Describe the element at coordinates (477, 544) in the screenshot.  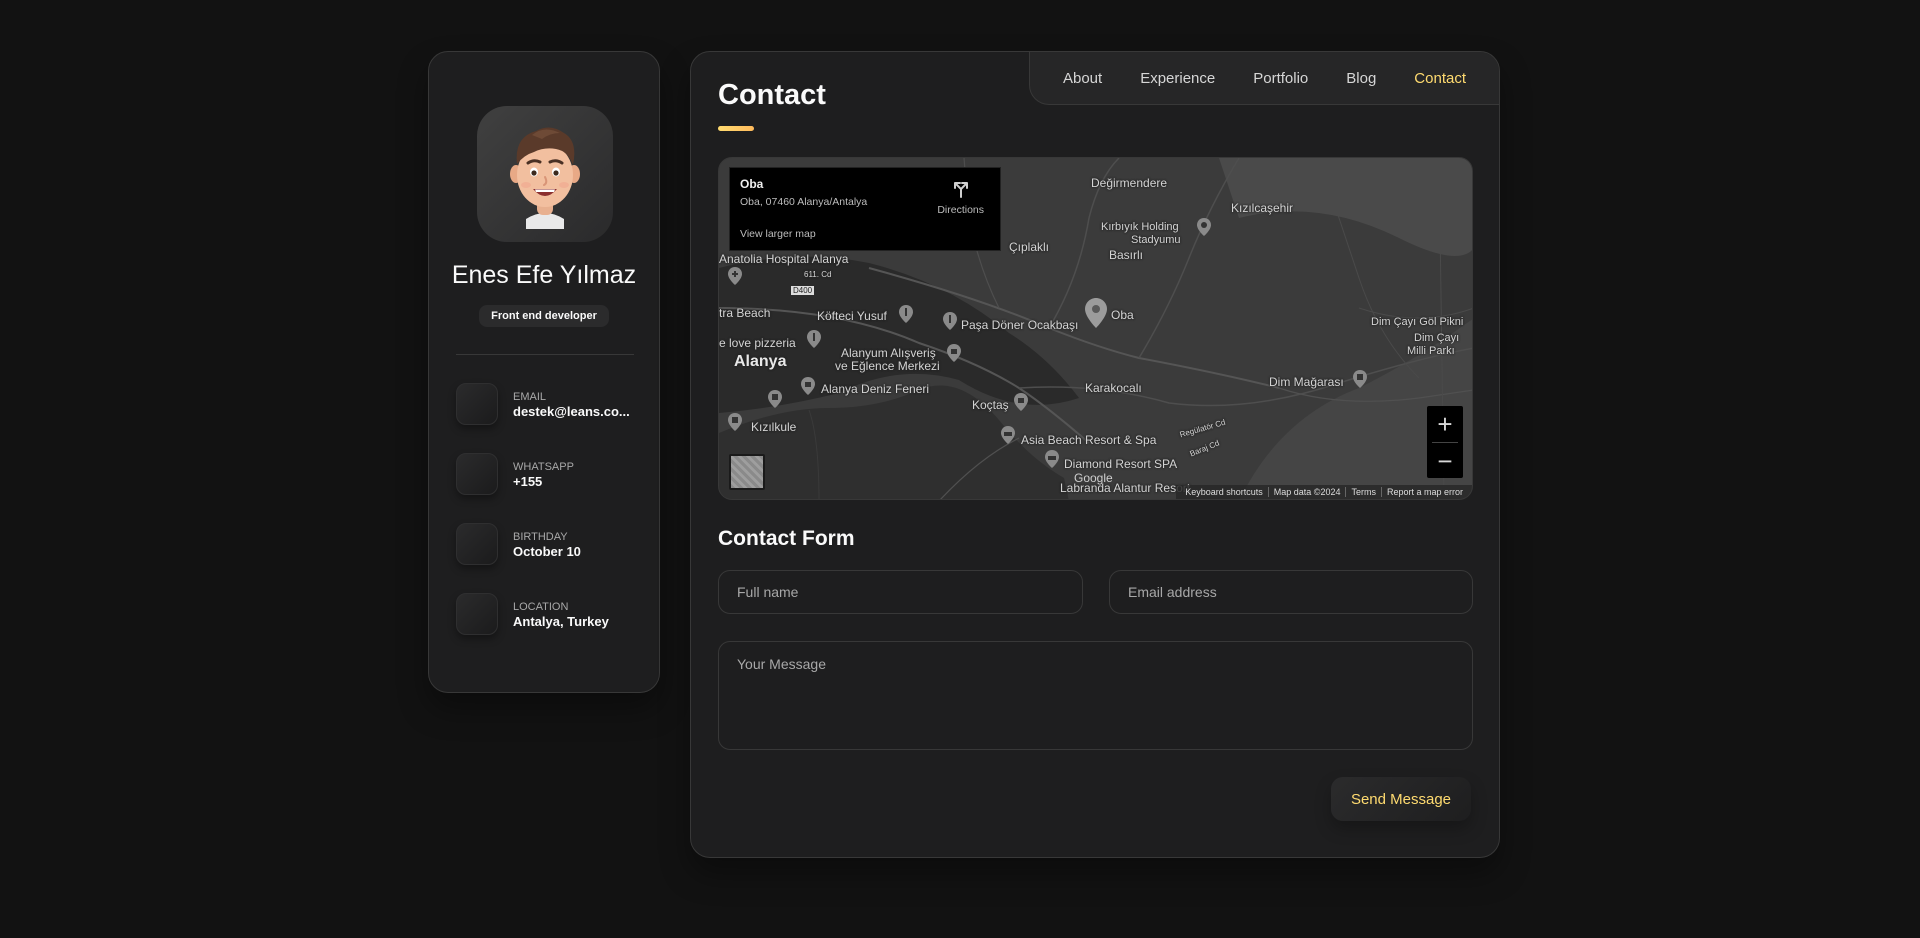
I see `calendar-icon` at that location.